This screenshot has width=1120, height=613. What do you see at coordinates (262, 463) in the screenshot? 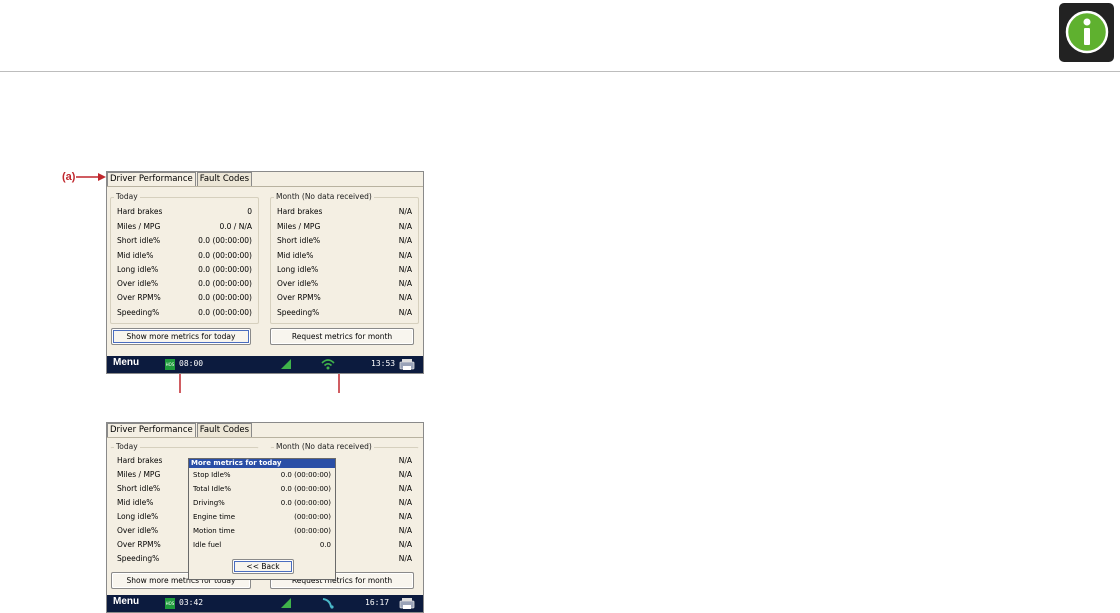
I see `dialog-title: More metrics for today` at bounding box center [262, 463].